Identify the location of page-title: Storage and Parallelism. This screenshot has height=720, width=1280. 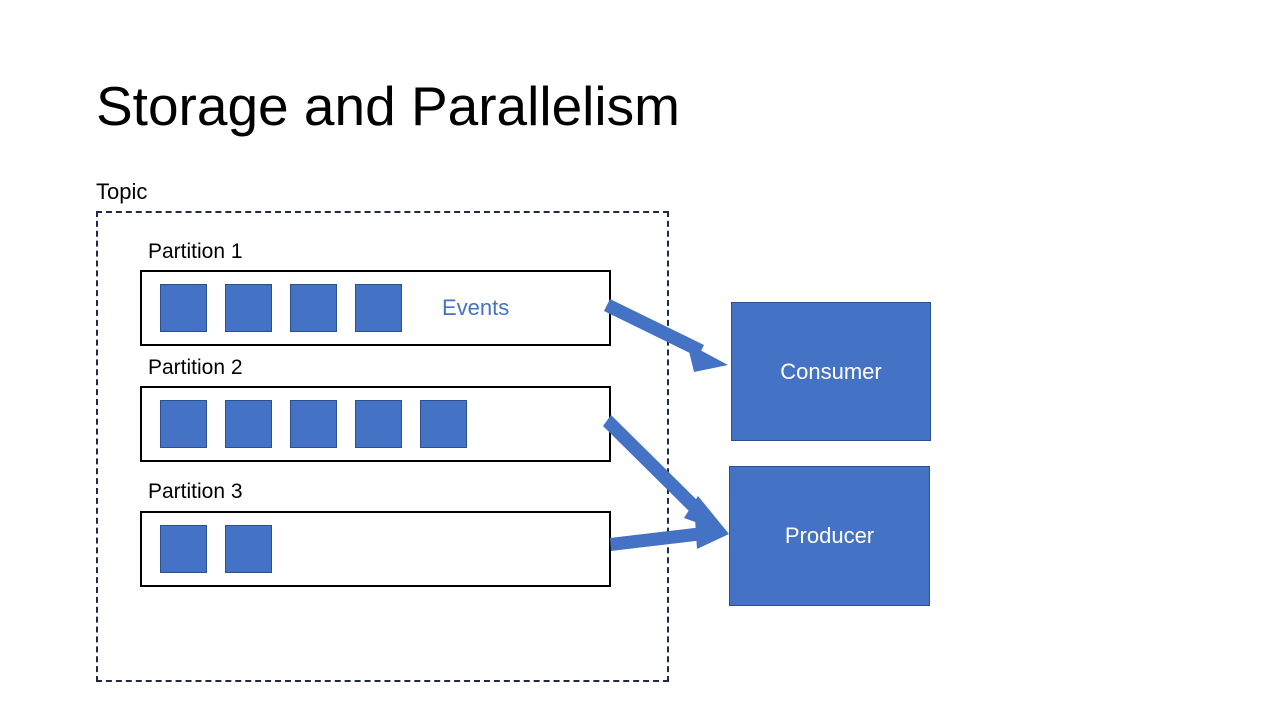
(388, 106).